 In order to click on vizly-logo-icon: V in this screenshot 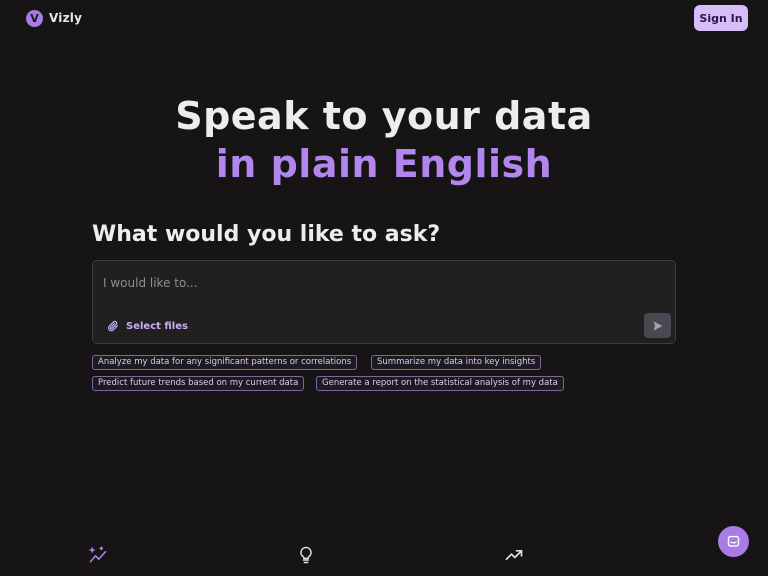, I will do `click(34, 18)`.